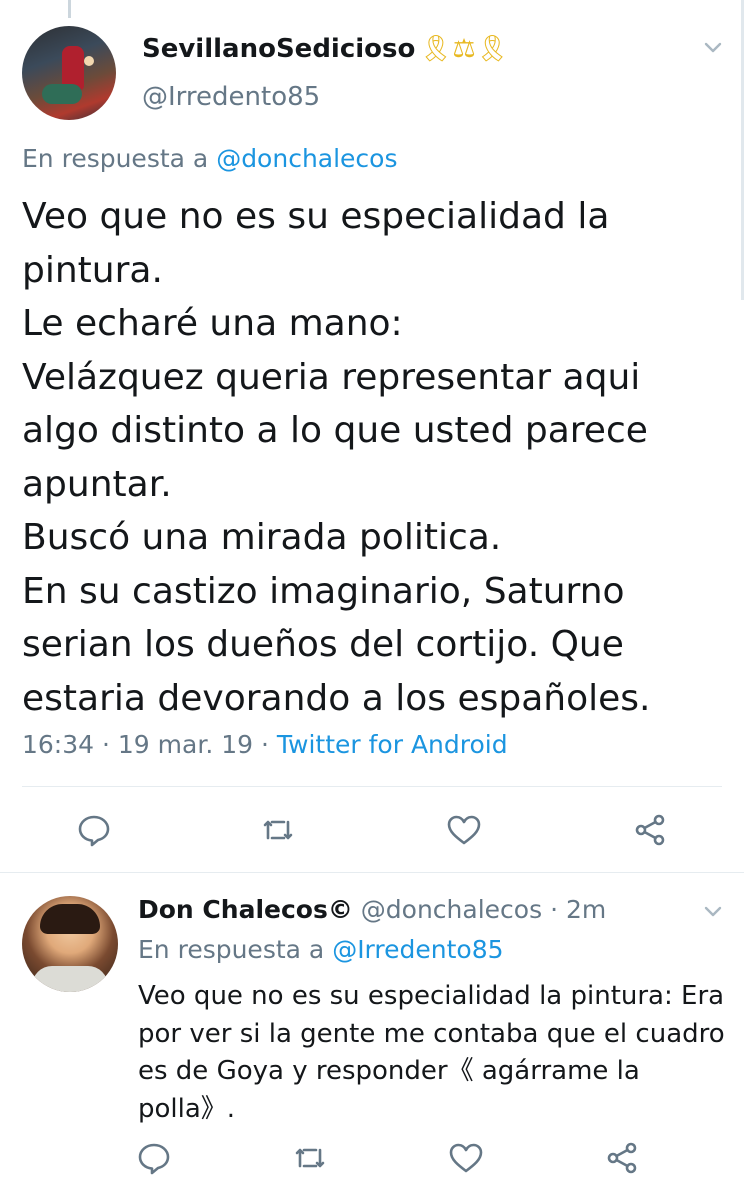 The height and width of the screenshot is (1200, 744). I want to click on tweet-text-line: En su castizo imaginario, Saturno, so click(323, 591).